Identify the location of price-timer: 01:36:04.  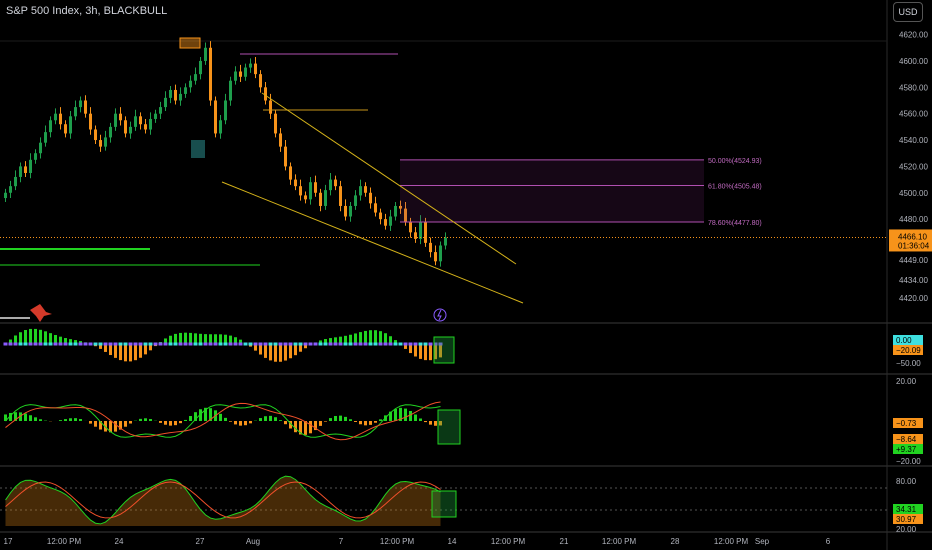
(914, 245).